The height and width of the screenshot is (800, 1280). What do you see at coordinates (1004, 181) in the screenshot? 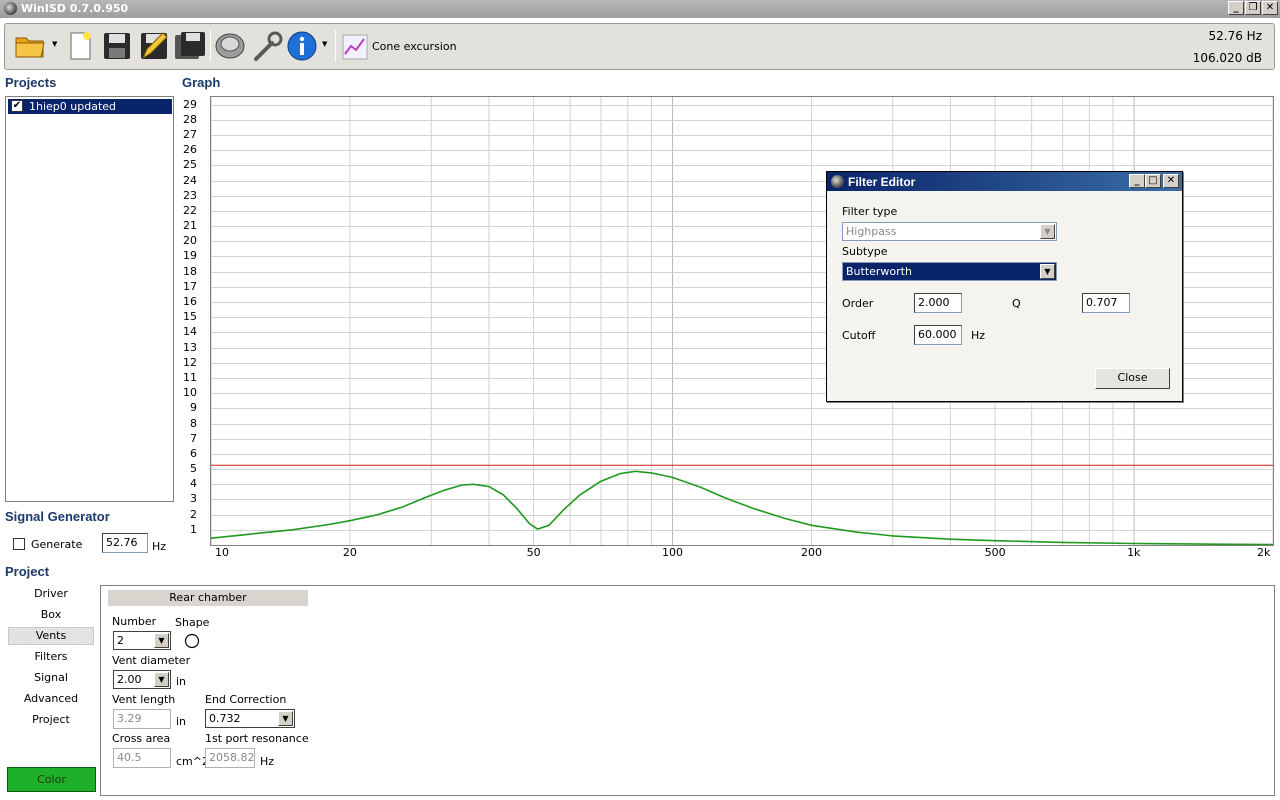
I see `dialog-title-bar: Filter Editor _ □ ✕` at bounding box center [1004, 181].